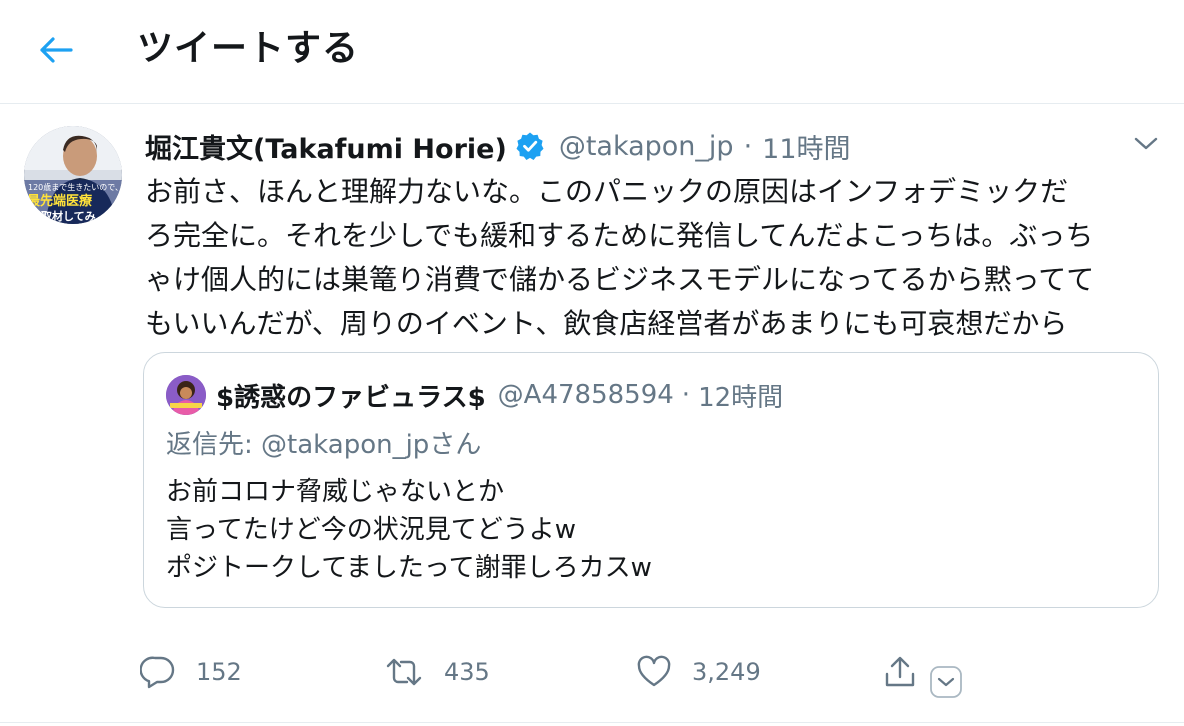 The width and height of the screenshot is (1184, 726). Describe the element at coordinates (530, 146) in the screenshot. I see `verified-badge-icon` at that location.